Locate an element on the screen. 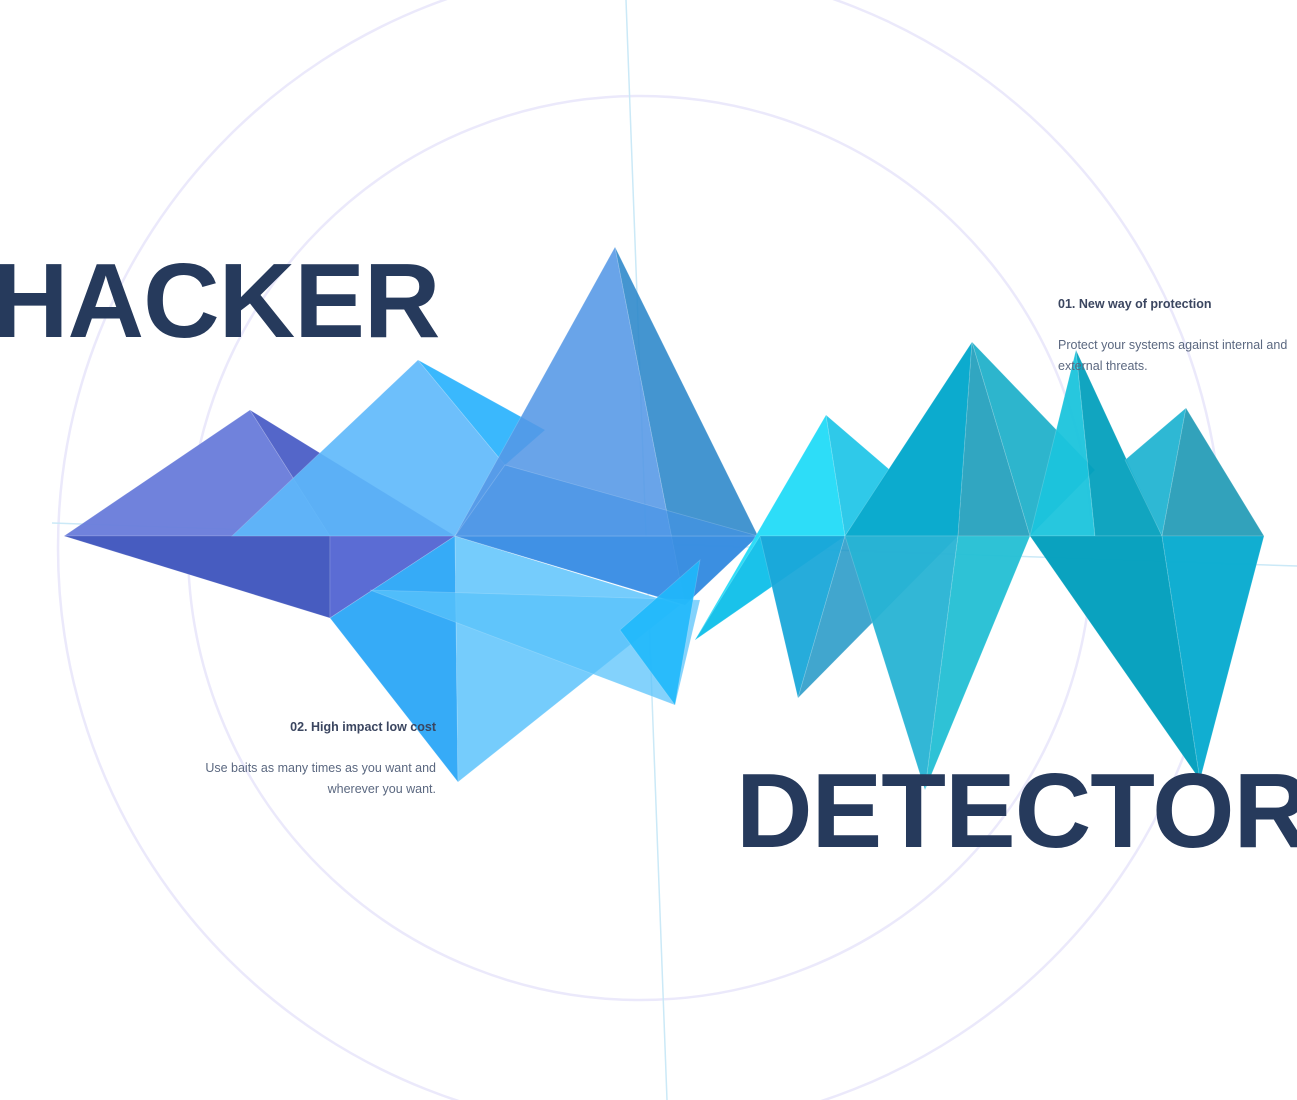  feature-title: 01. New way of protection is located at coordinates (1135, 304).